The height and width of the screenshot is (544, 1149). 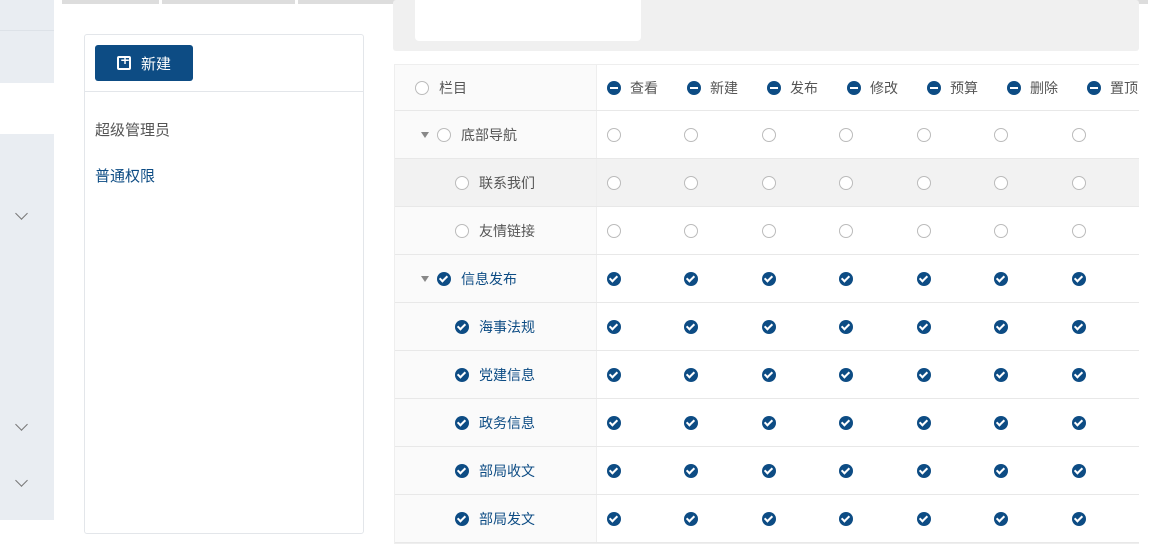 I want to click on perm-header: 置顶, so click(x=1113, y=87).